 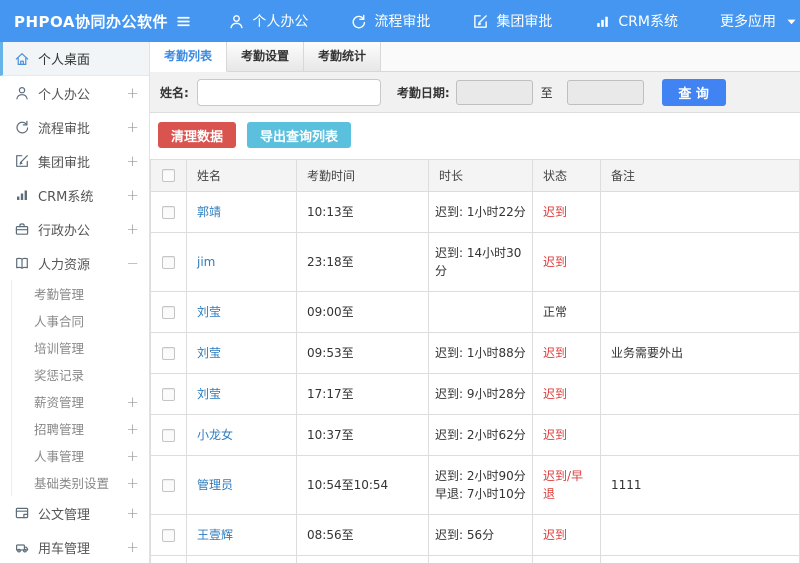 What do you see at coordinates (80, 374) in the screenshot?
I see `sidebar-subitem-reward-punishment-records: 奖惩记录` at bounding box center [80, 374].